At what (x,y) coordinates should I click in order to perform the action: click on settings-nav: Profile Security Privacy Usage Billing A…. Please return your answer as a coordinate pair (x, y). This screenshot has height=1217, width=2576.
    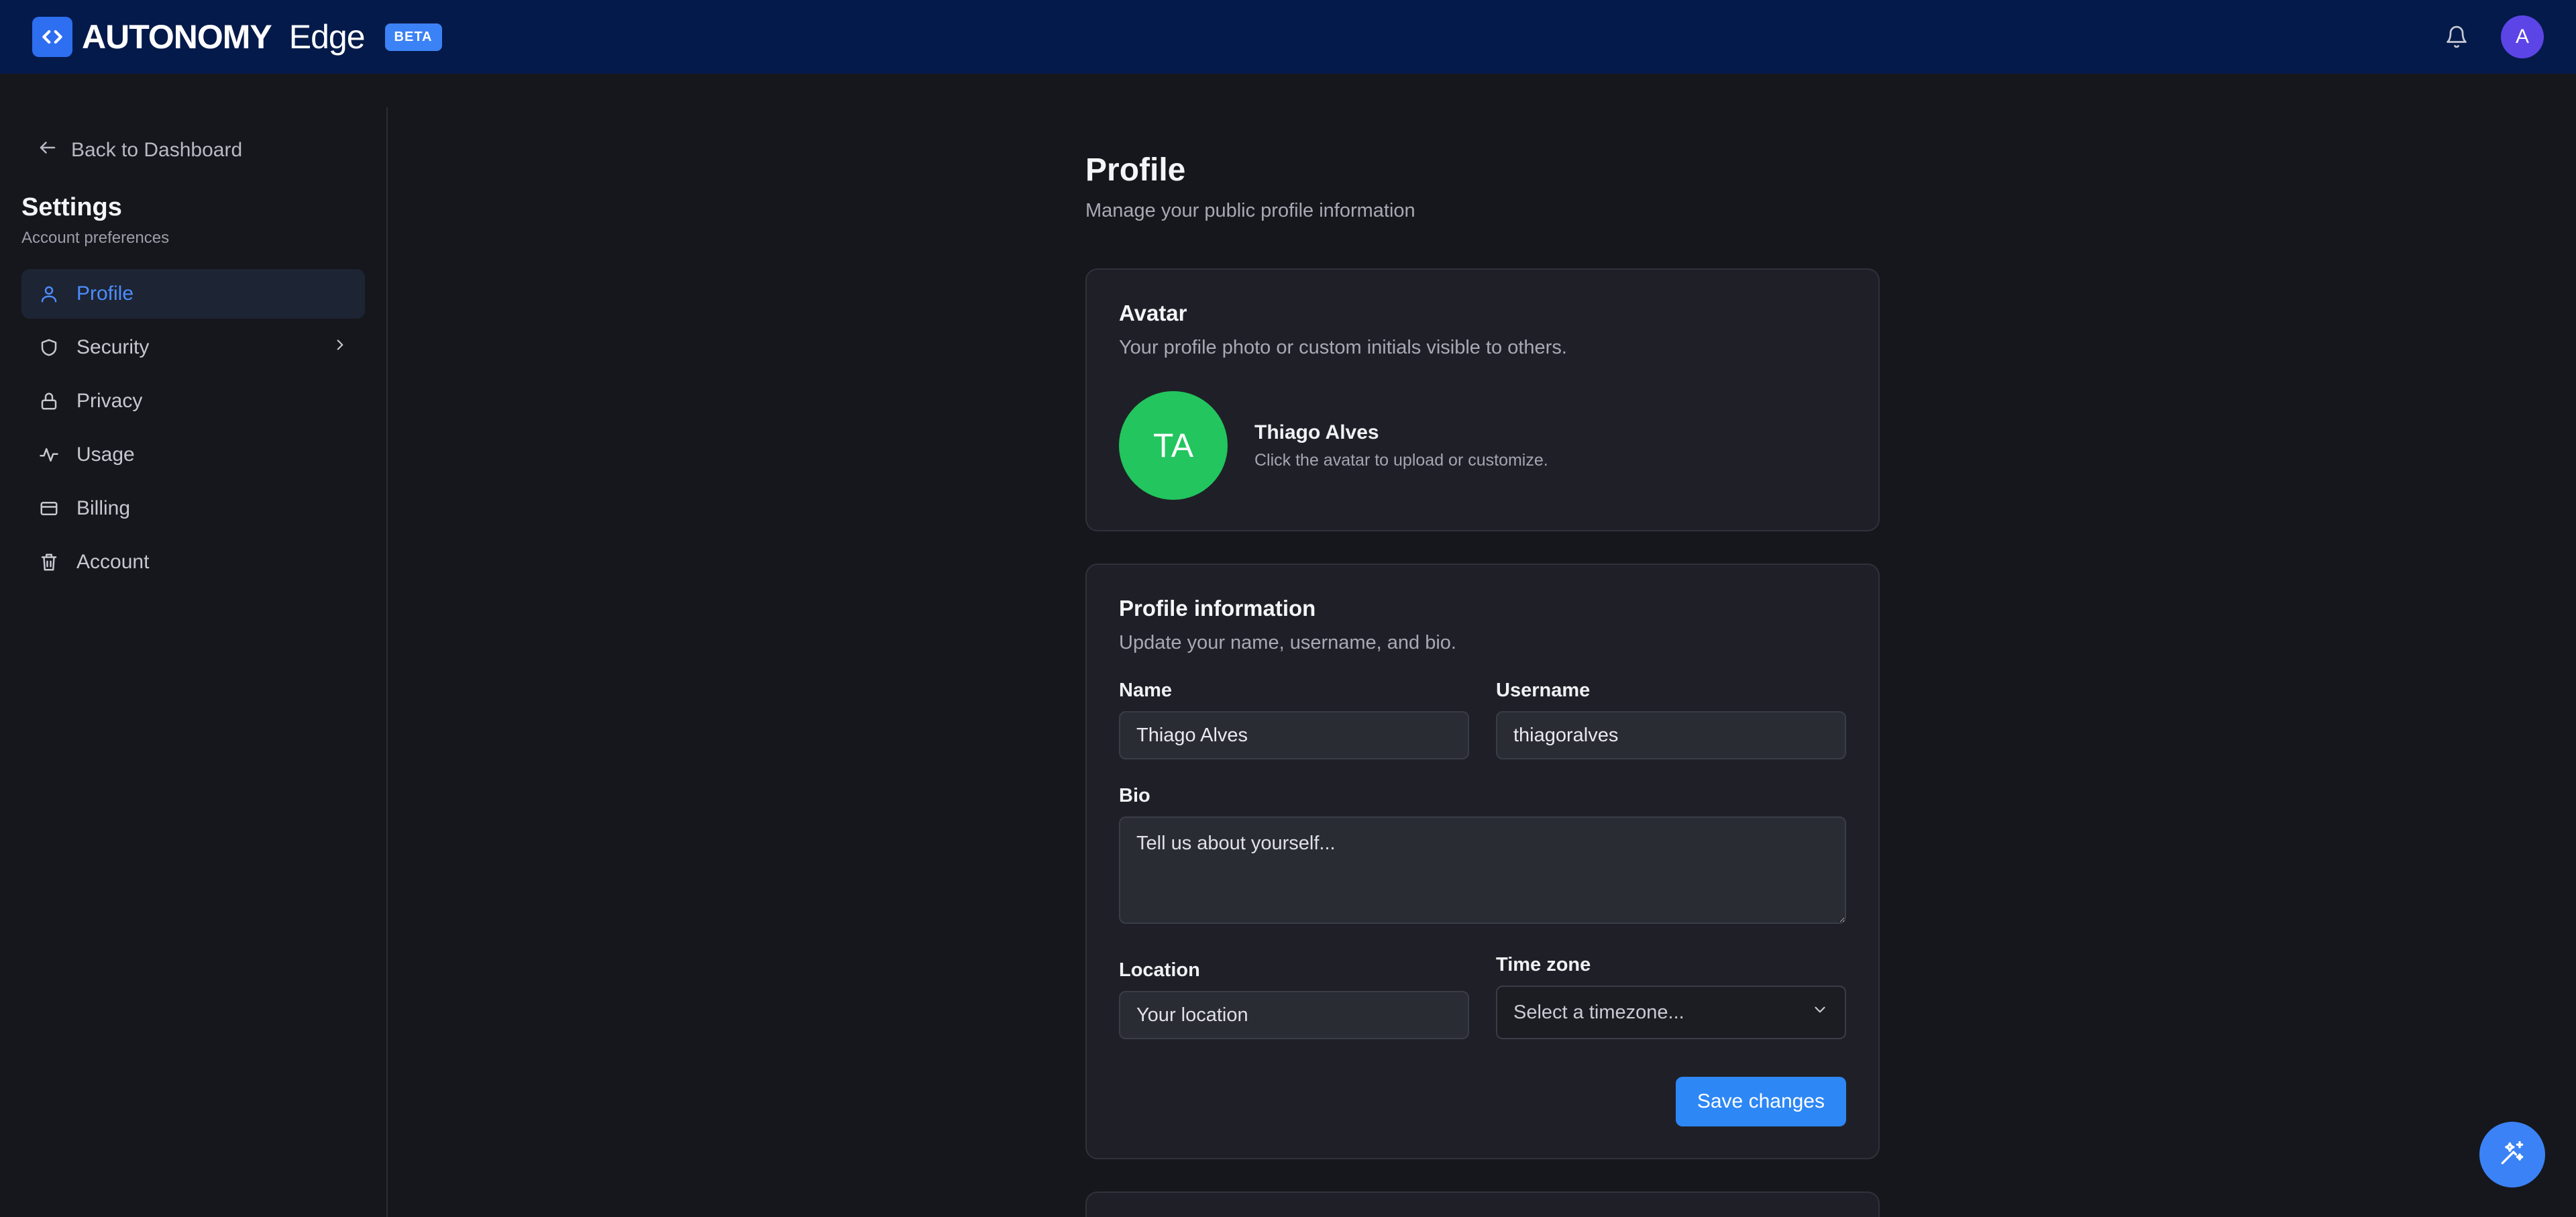
    Looking at the image, I should click on (193, 428).